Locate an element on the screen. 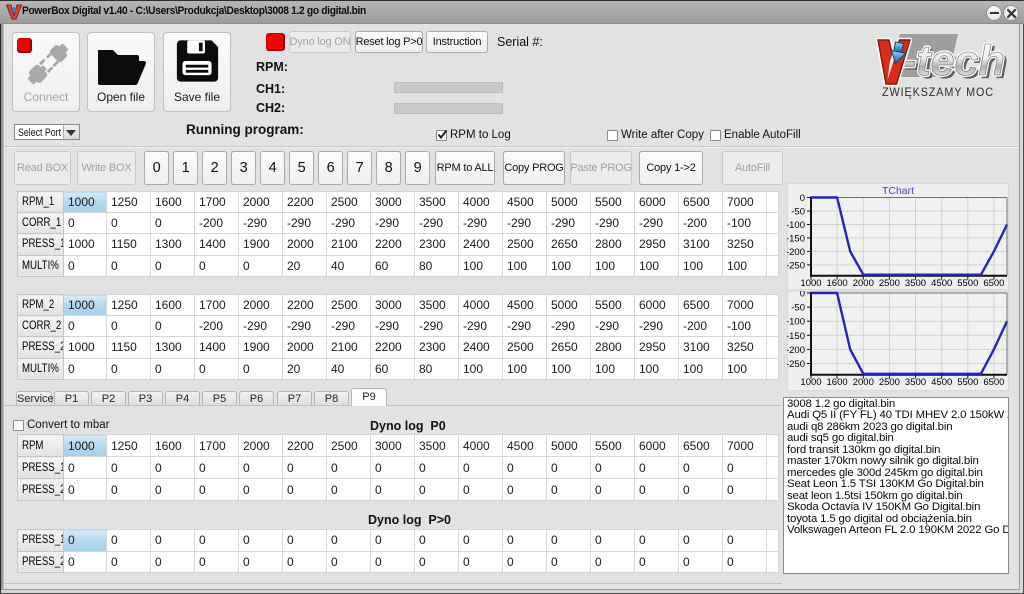 This screenshot has height=594, width=1024. svg-text: -tech is located at coordinates (953, 61).